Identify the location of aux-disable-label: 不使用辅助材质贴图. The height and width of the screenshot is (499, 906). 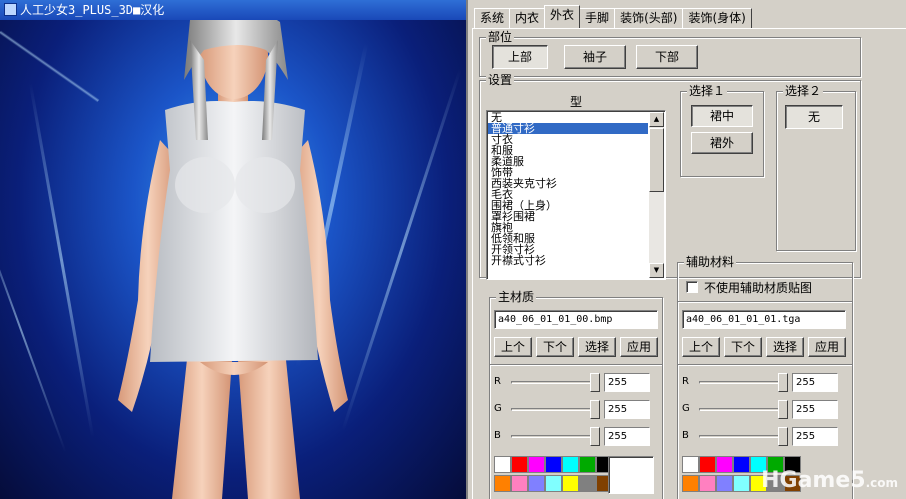
(758, 288).